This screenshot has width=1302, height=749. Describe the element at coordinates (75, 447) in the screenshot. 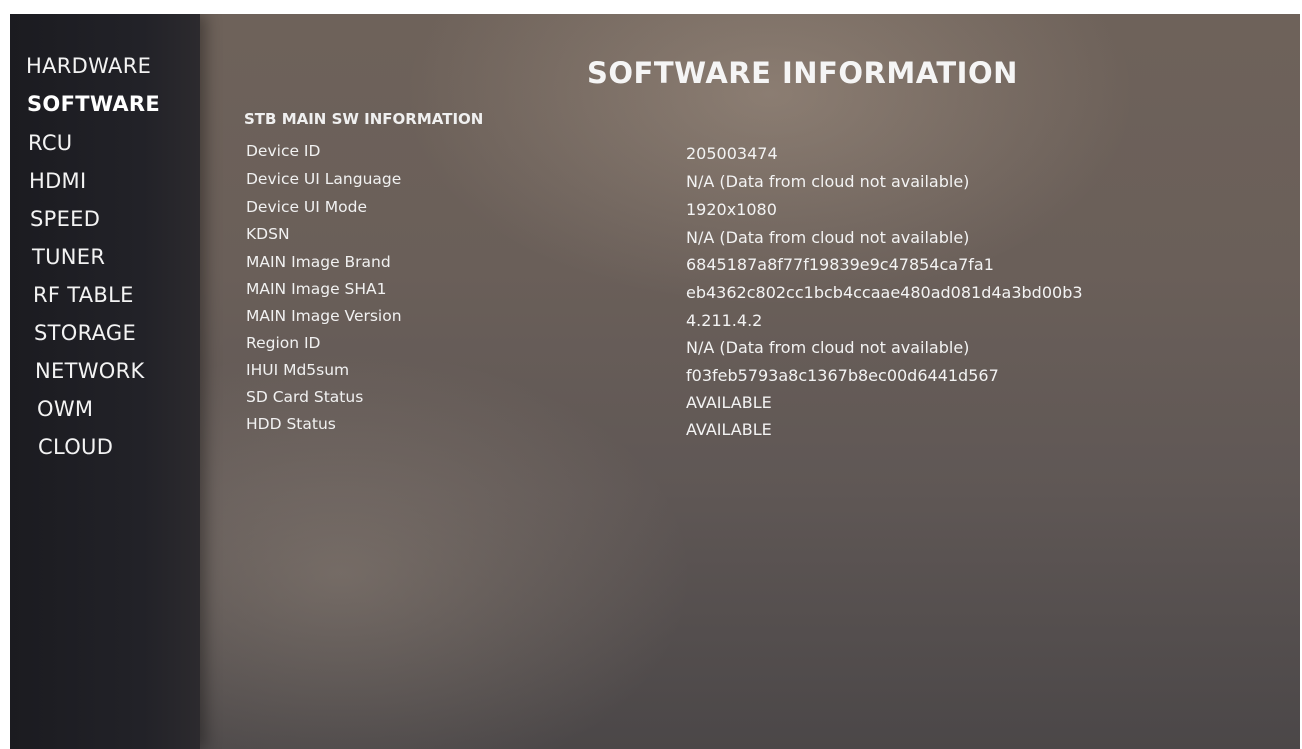

I see `sidebar-item-cloud: CLOUD` at that location.